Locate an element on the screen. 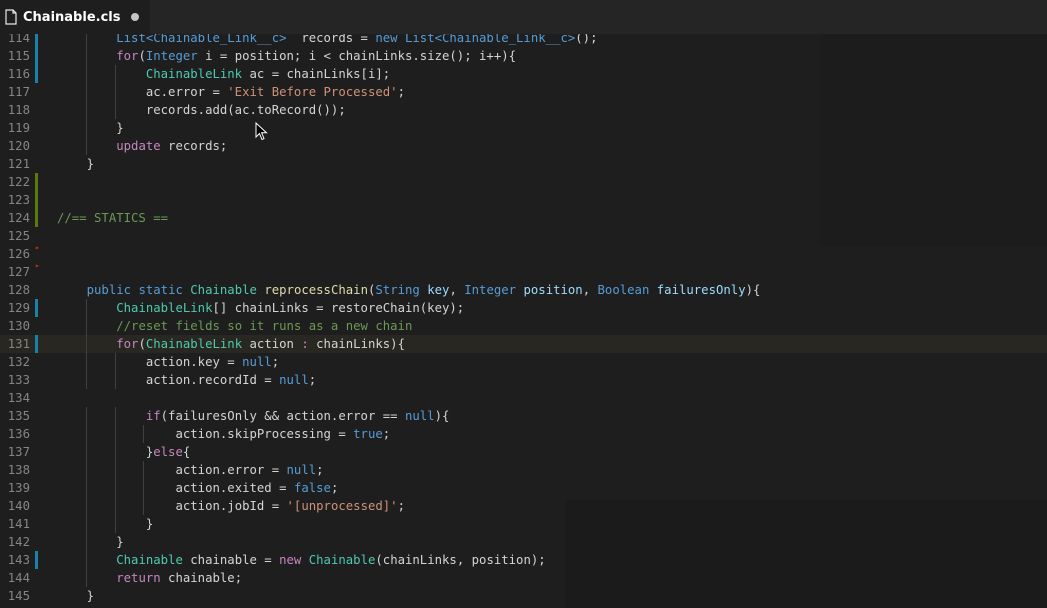  code-line: 119 } is located at coordinates (523, 128).